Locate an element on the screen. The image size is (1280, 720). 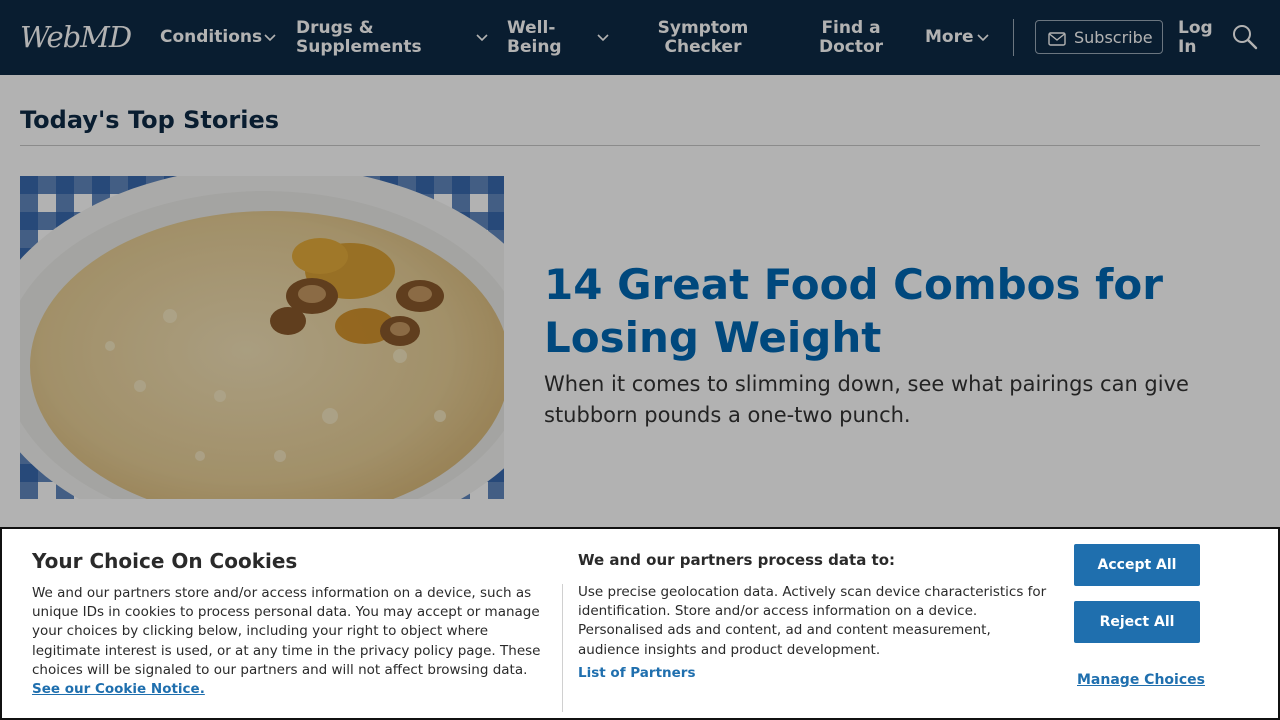
manage-choices-link: Manage Choices is located at coordinates (1141, 680).